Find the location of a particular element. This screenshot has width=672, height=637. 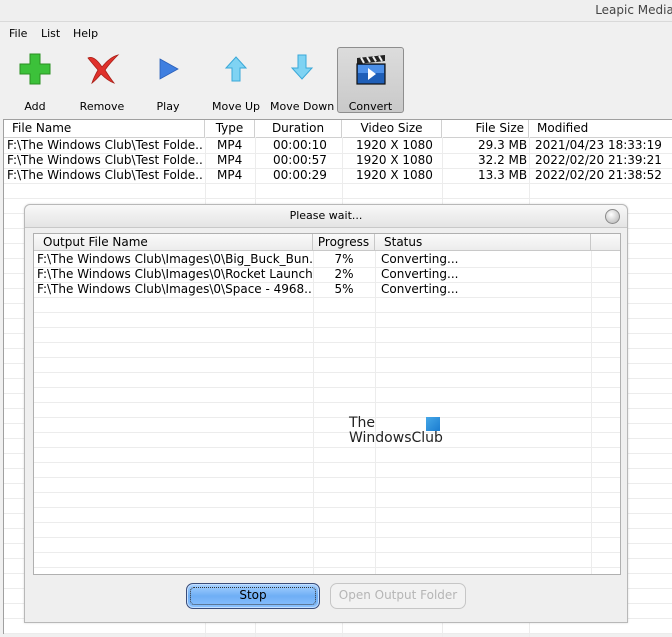

col-output-file-name: Output File Name is located at coordinates (173, 242).